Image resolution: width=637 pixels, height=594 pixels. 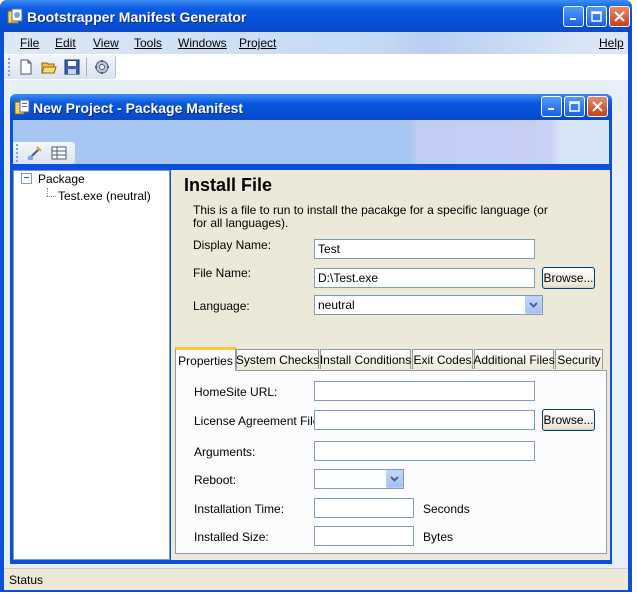 I want to click on toolbar-strip, so click(x=60, y=67).